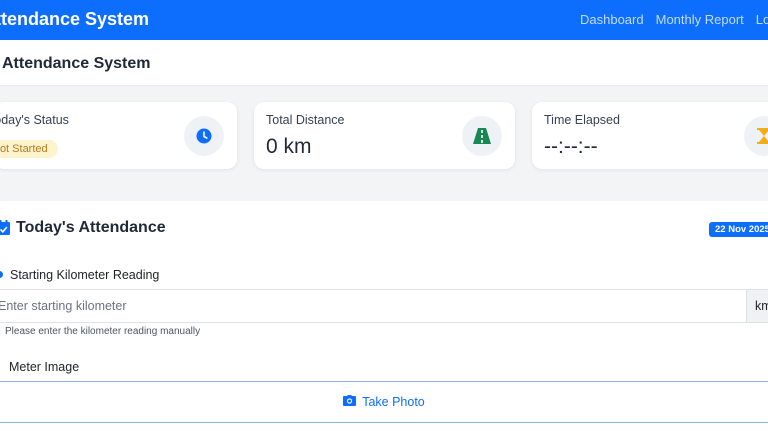 The image size is (768, 431). What do you see at coordinates (700, 19) in the screenshot?
I see `nav-link-monthly-report: Monthly Report` at bounding box center [700, 19].